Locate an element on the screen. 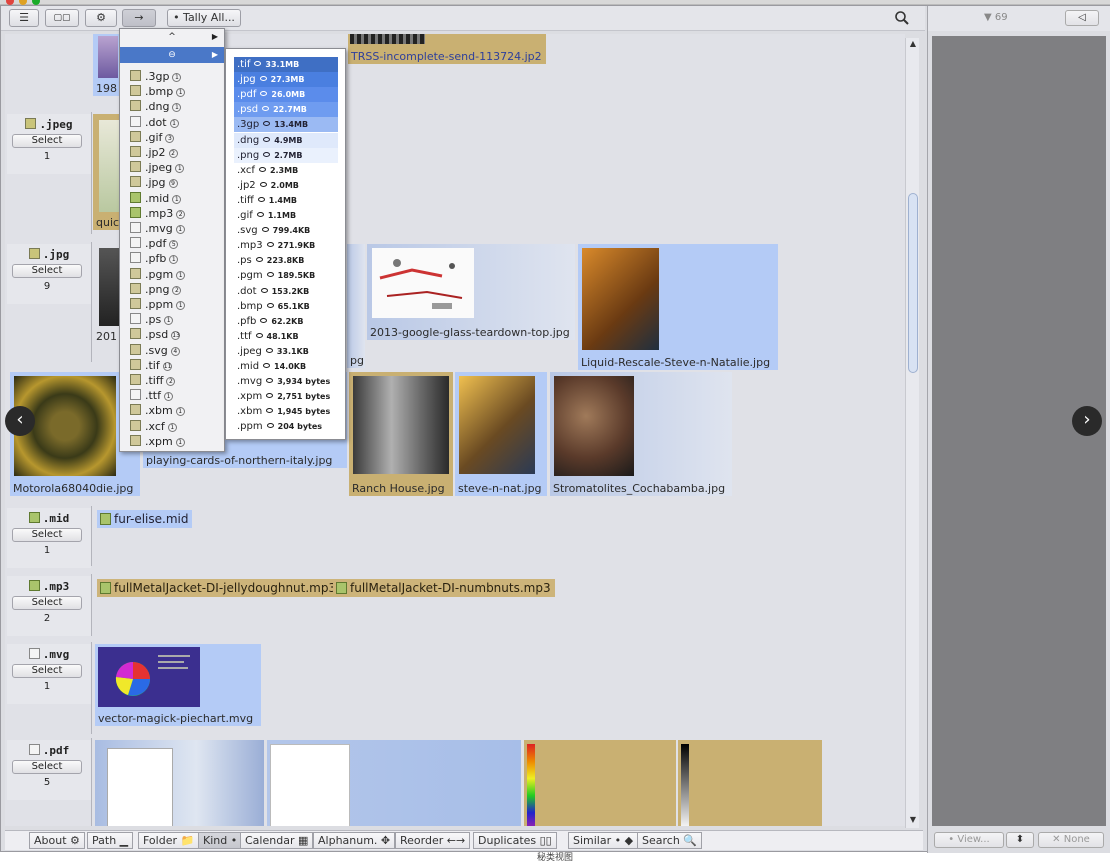 The image size is (1110, 865). folder-button: Folder 📁 is located at coordinates (169, 840).